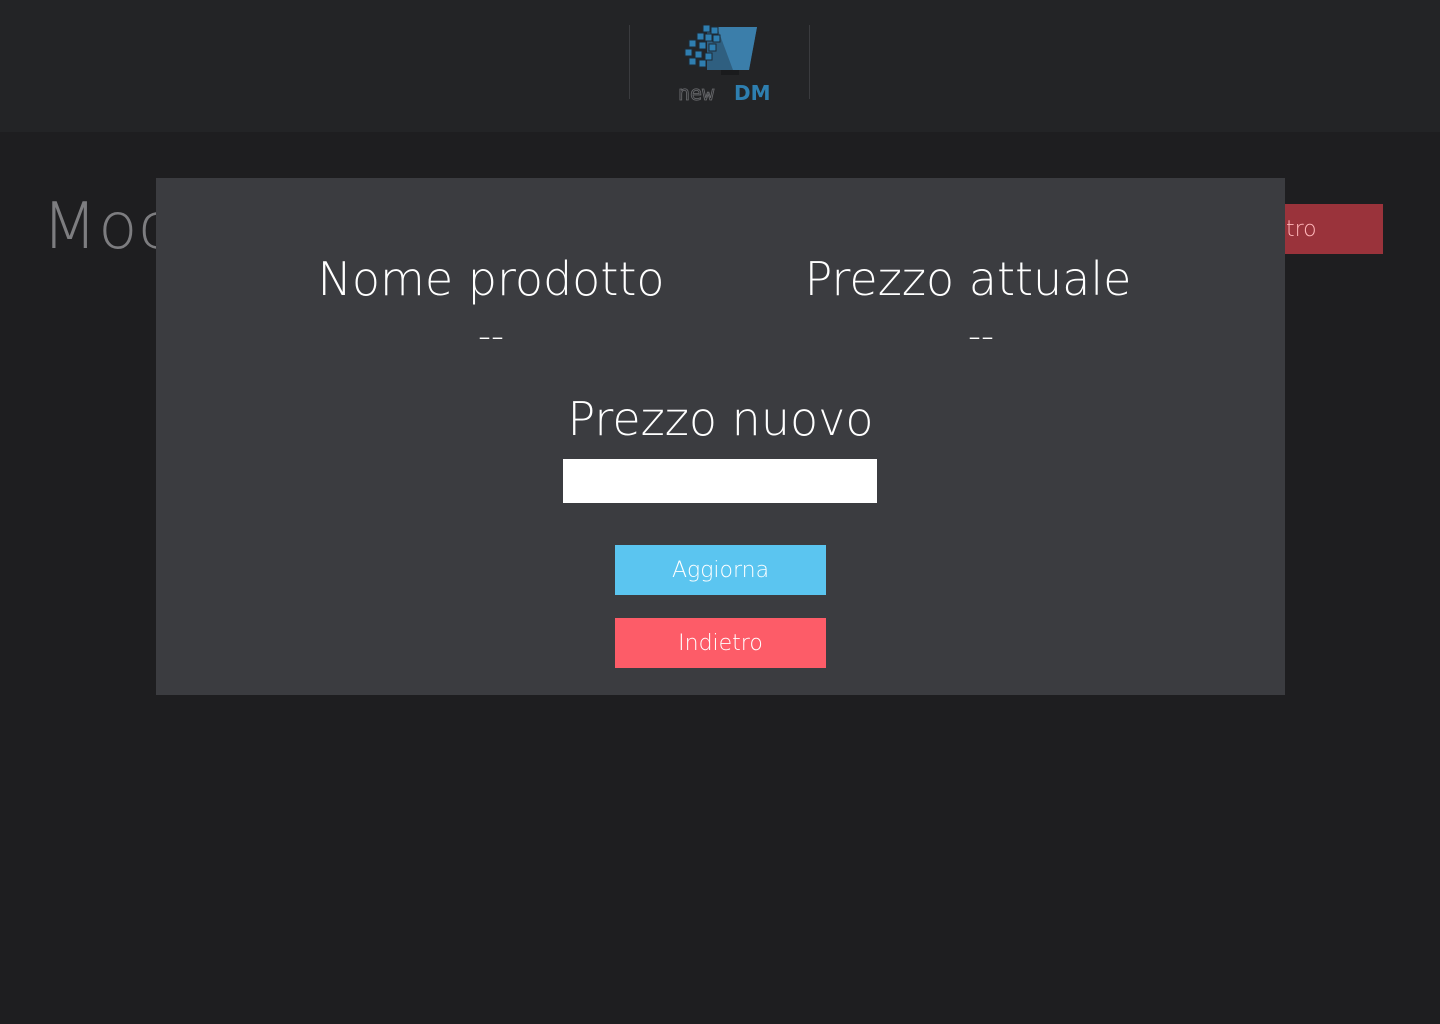 The image size is (1440, 1024). Describe the element at coordinates (720, 643) in the screenshot. I see `back-button: Indietro` at that location.